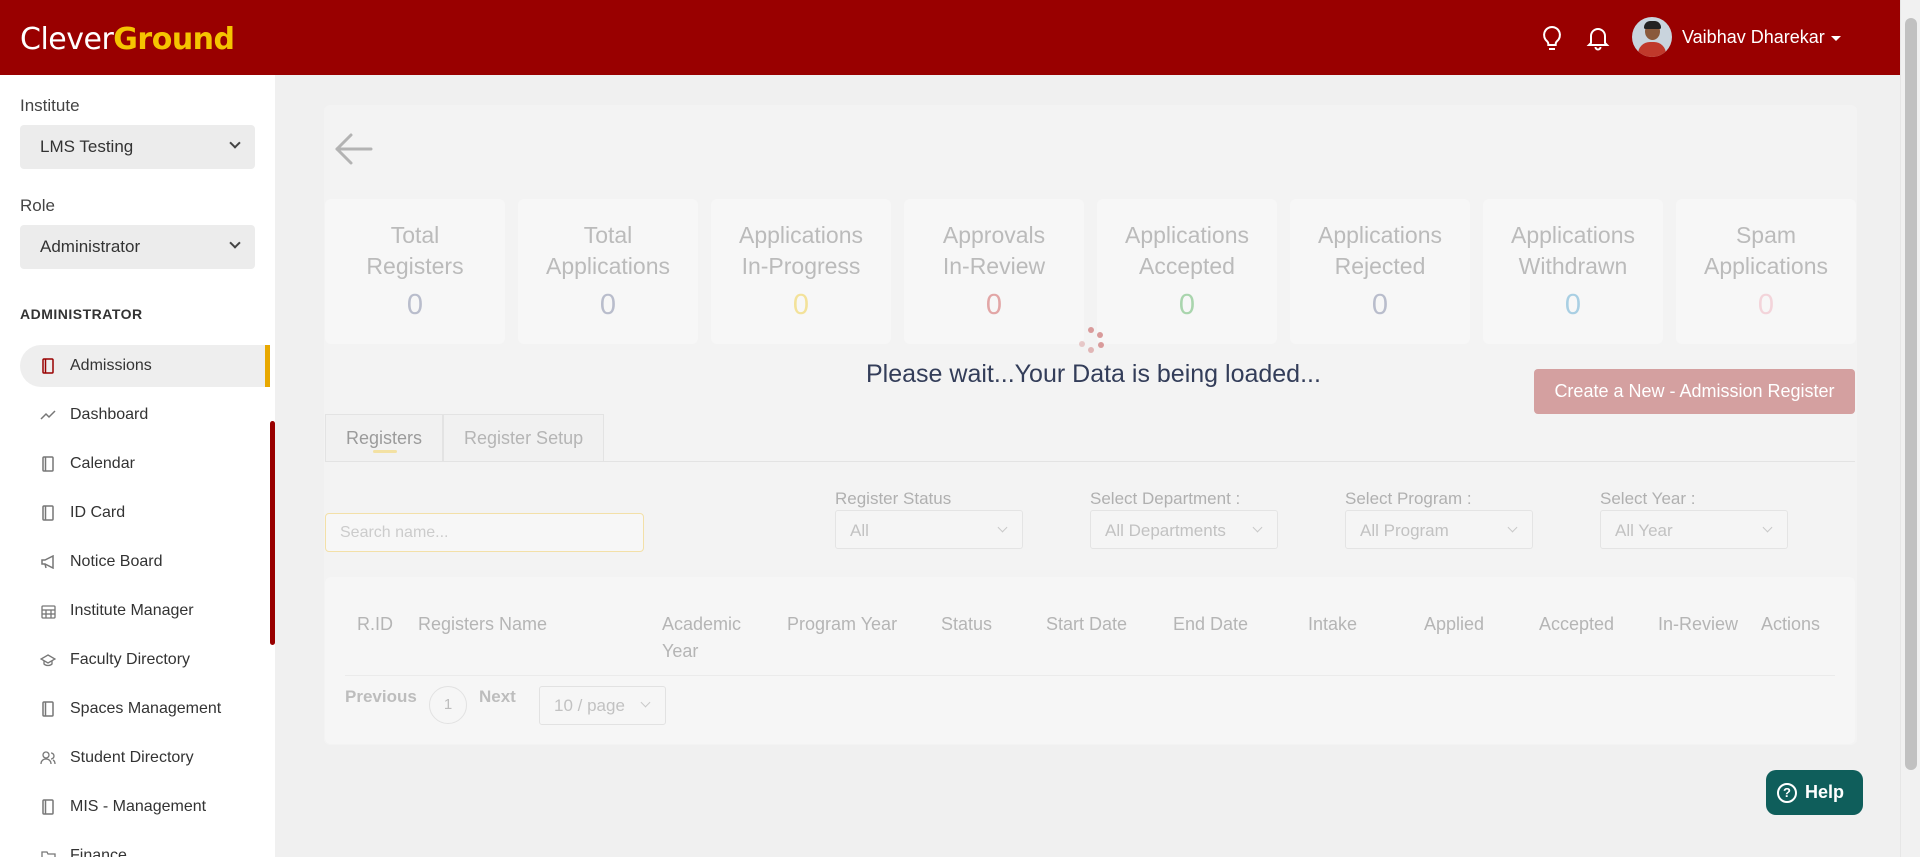 The image size is (1920, 857). I want to click on stat-card-total-applications: Total Applications 0, so click(608, 271).